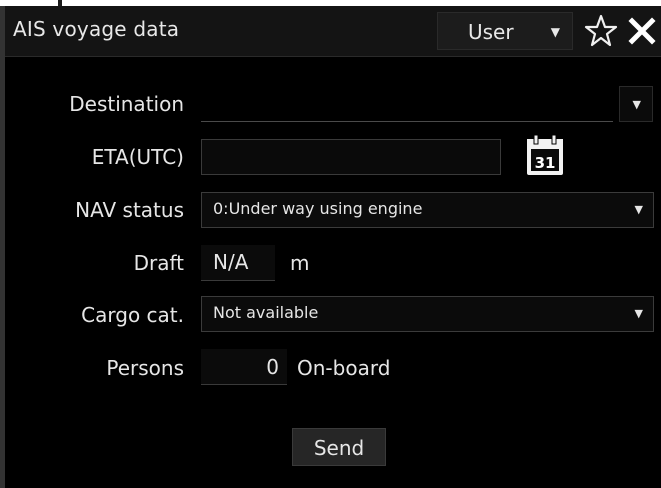 This screenshot has width=661, height=488. I want to click on destination-dropdown-button: ▼, so click(636, 104).